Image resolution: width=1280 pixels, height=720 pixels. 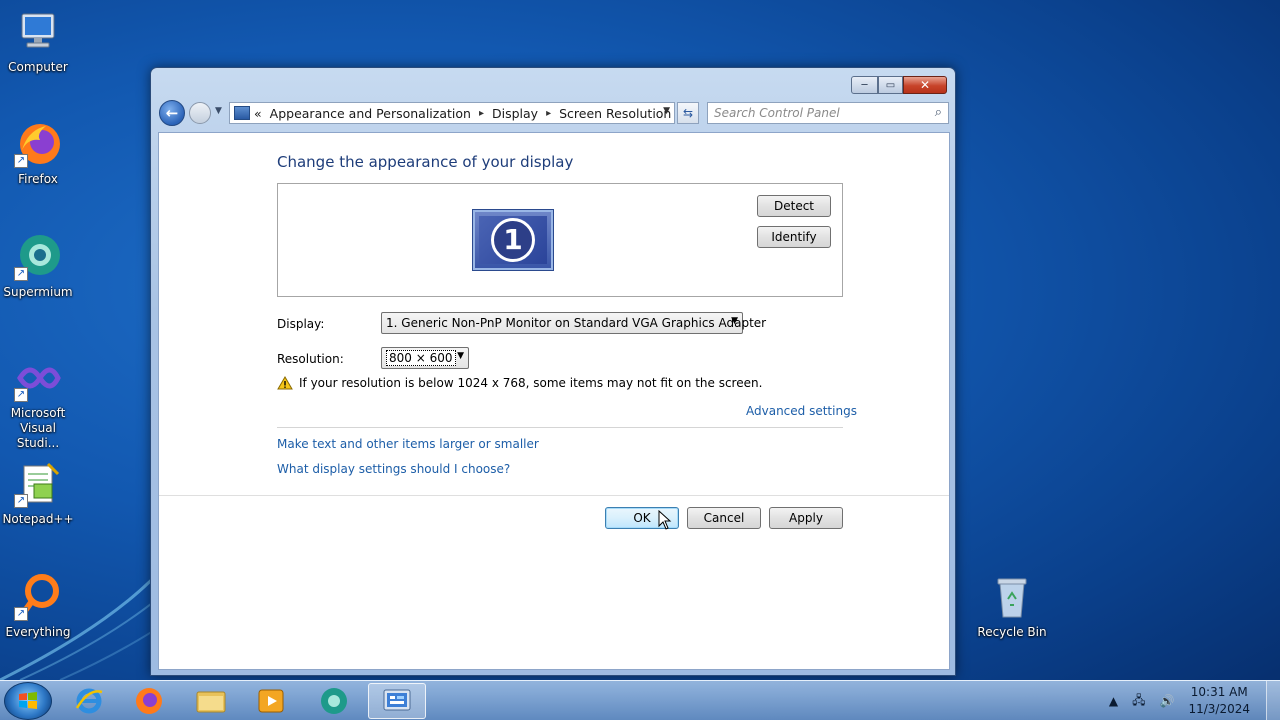 I want to click on search-input: Search Control Panel ⌕, so click(x=828, y=113).